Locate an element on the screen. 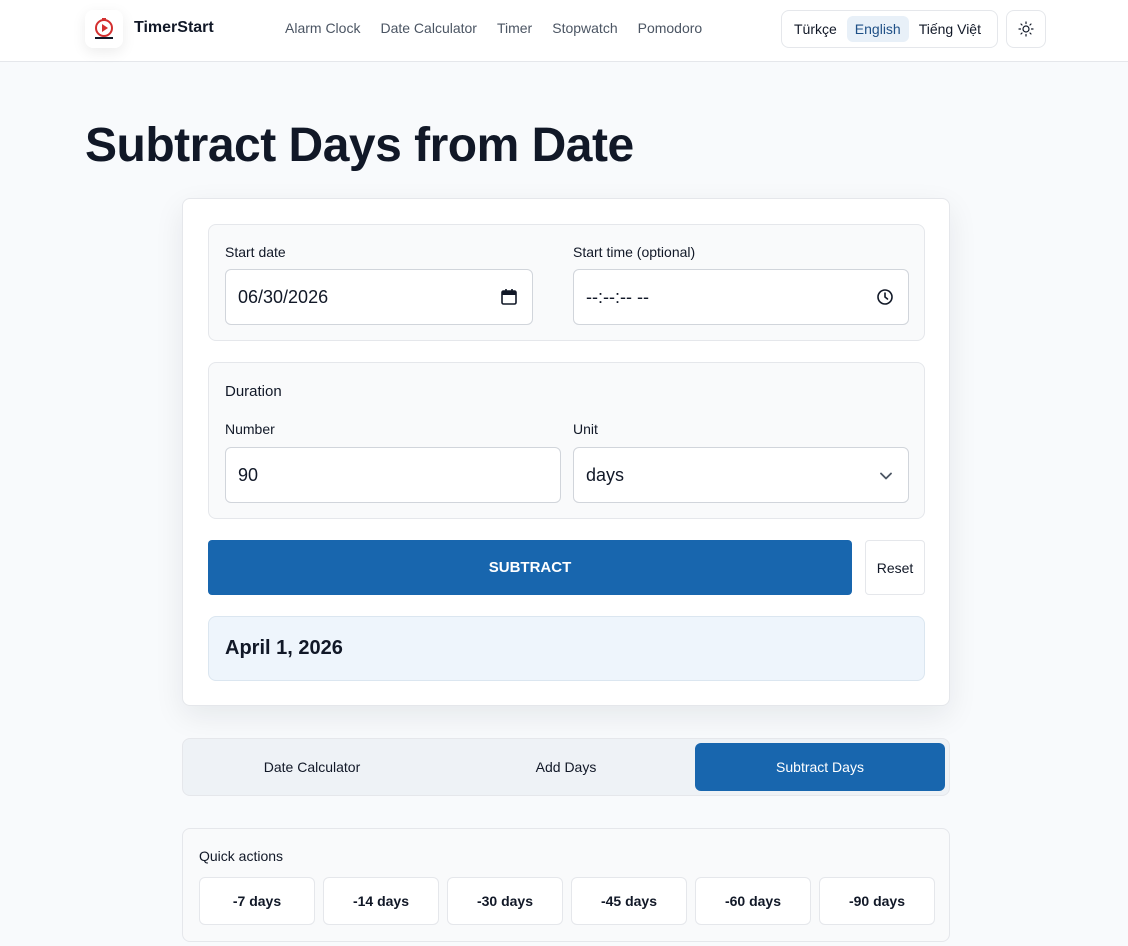 This screenshot has height=946, width=1128. start-time-value: --:--:-- -- is located at coordinates (617, 296).